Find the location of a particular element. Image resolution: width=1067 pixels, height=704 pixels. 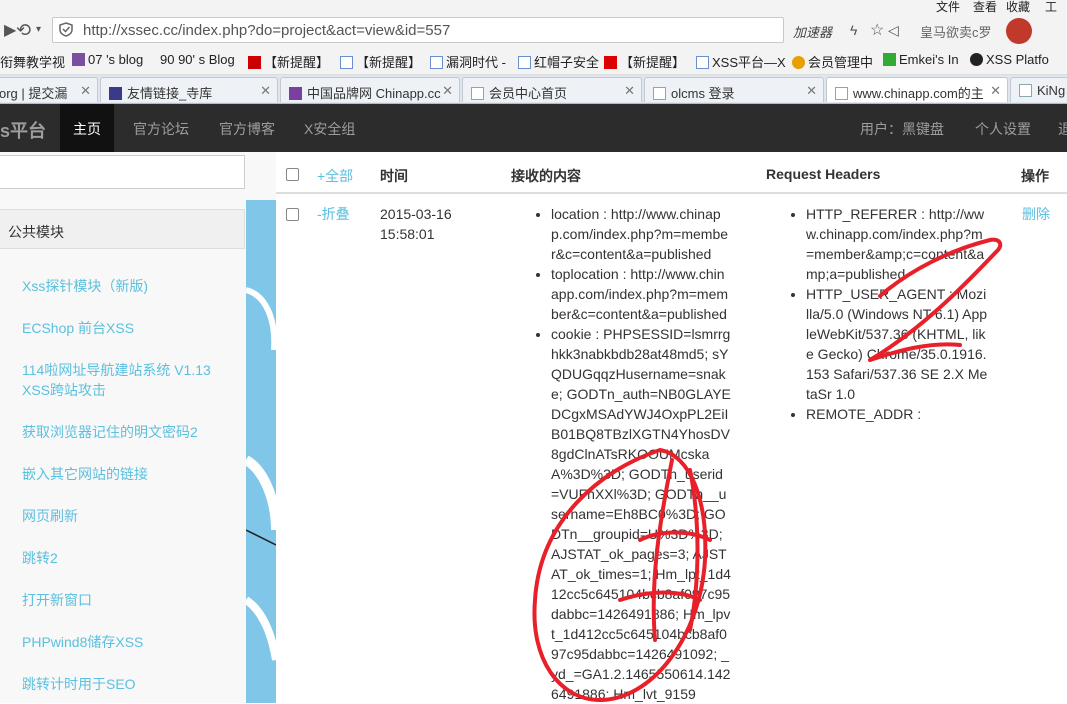

header-value: REMOTE_ADDR : is located at coordinates (897, 414).